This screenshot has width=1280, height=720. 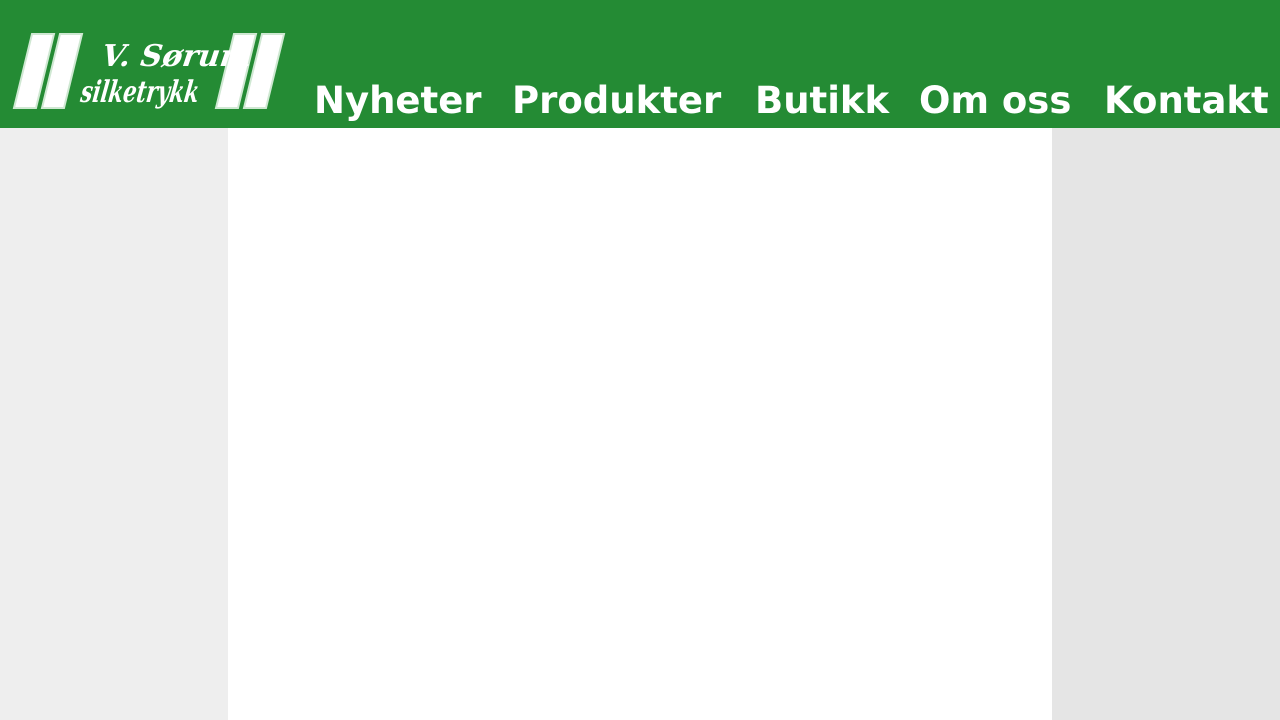 I want to click on main-nav: Nyheter Produkter Butikk Om oss Kontakt, so click(x=640, y=101).